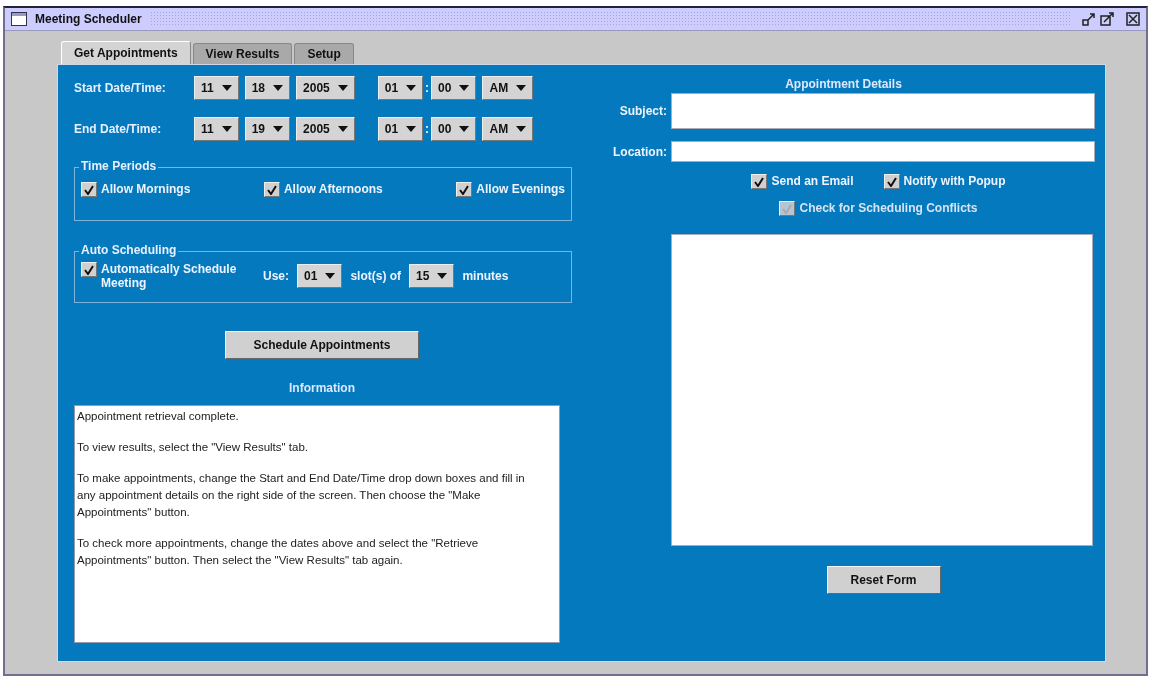 This screenshot has height=681, width=1151. What do you see at coordinates (432, 276) in the screenshot?
I see `dropdown: 15` at bounding box center [432, 276].